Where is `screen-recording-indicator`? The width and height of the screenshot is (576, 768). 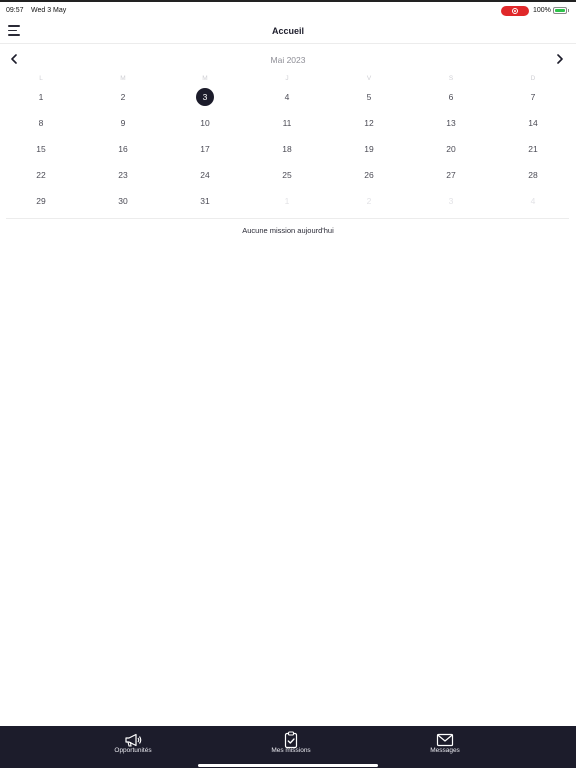
screen-recording-indicator is located at coordinates (515, 11).